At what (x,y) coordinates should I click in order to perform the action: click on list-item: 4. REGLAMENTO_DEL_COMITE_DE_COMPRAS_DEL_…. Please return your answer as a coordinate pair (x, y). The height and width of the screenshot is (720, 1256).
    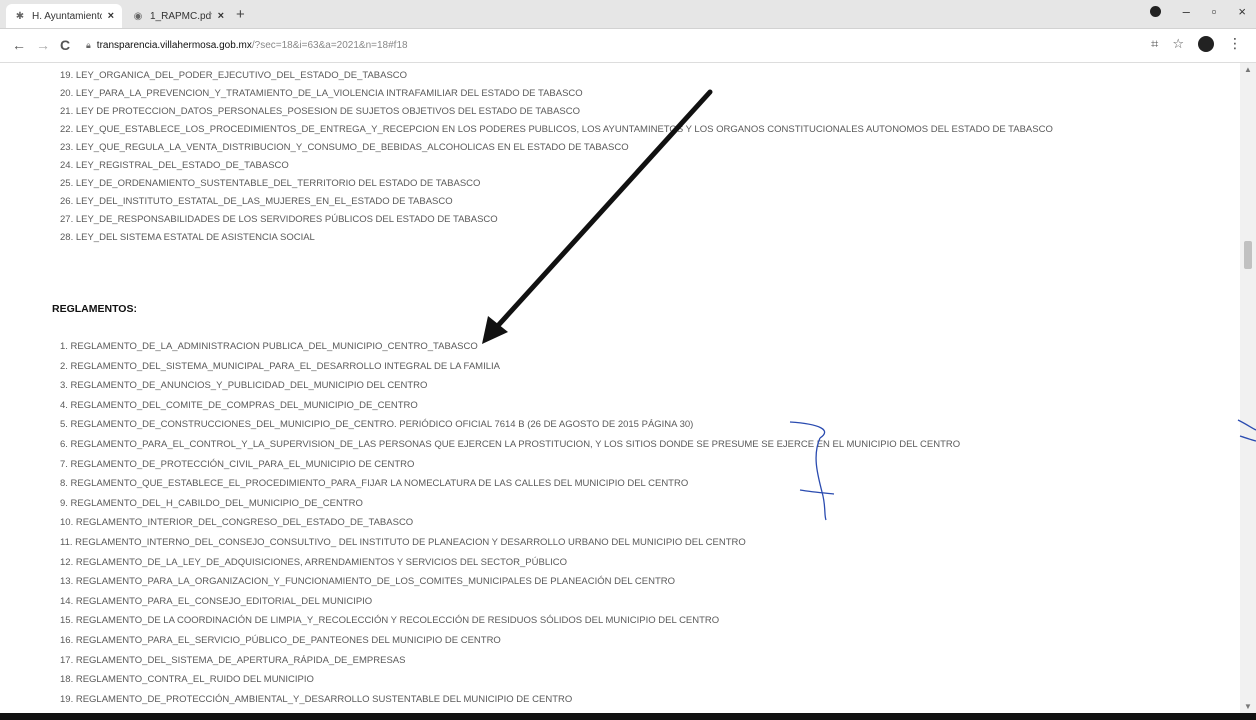
    Looking at the image, I should click on (630, 406).